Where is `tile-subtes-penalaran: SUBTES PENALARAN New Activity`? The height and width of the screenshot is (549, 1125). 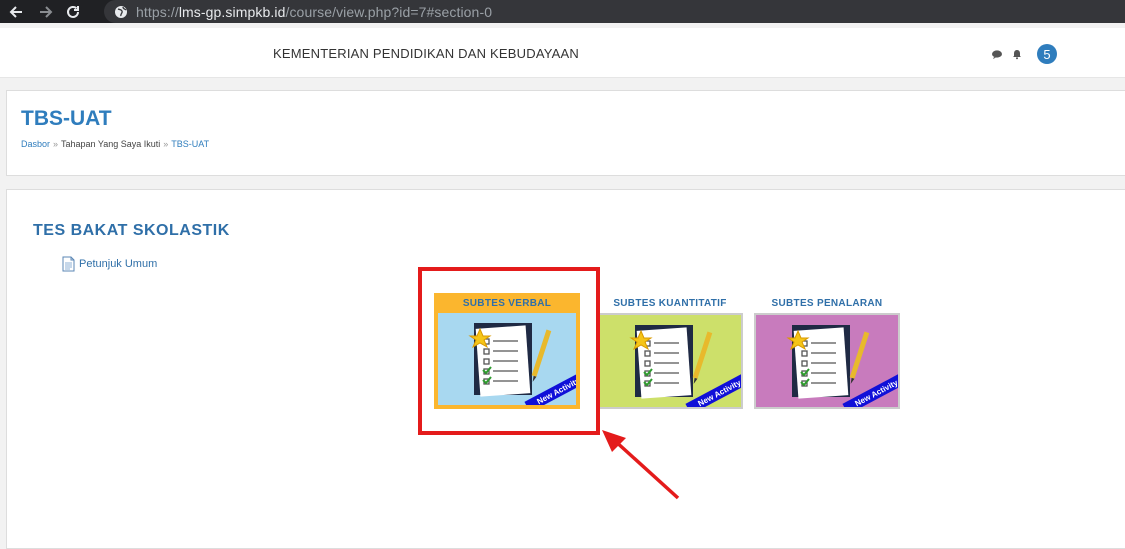
tile-subtes-penalaran: SUBTES PENALARAN New Activity is located at coordinates (827, 351).